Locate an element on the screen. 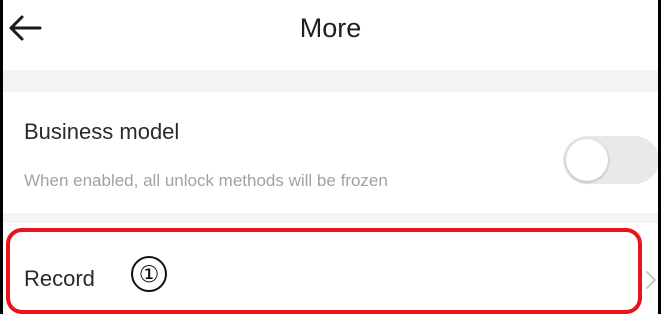 The image size is (661, 314). chevron-right-icon is located at coordinates (651, 280).